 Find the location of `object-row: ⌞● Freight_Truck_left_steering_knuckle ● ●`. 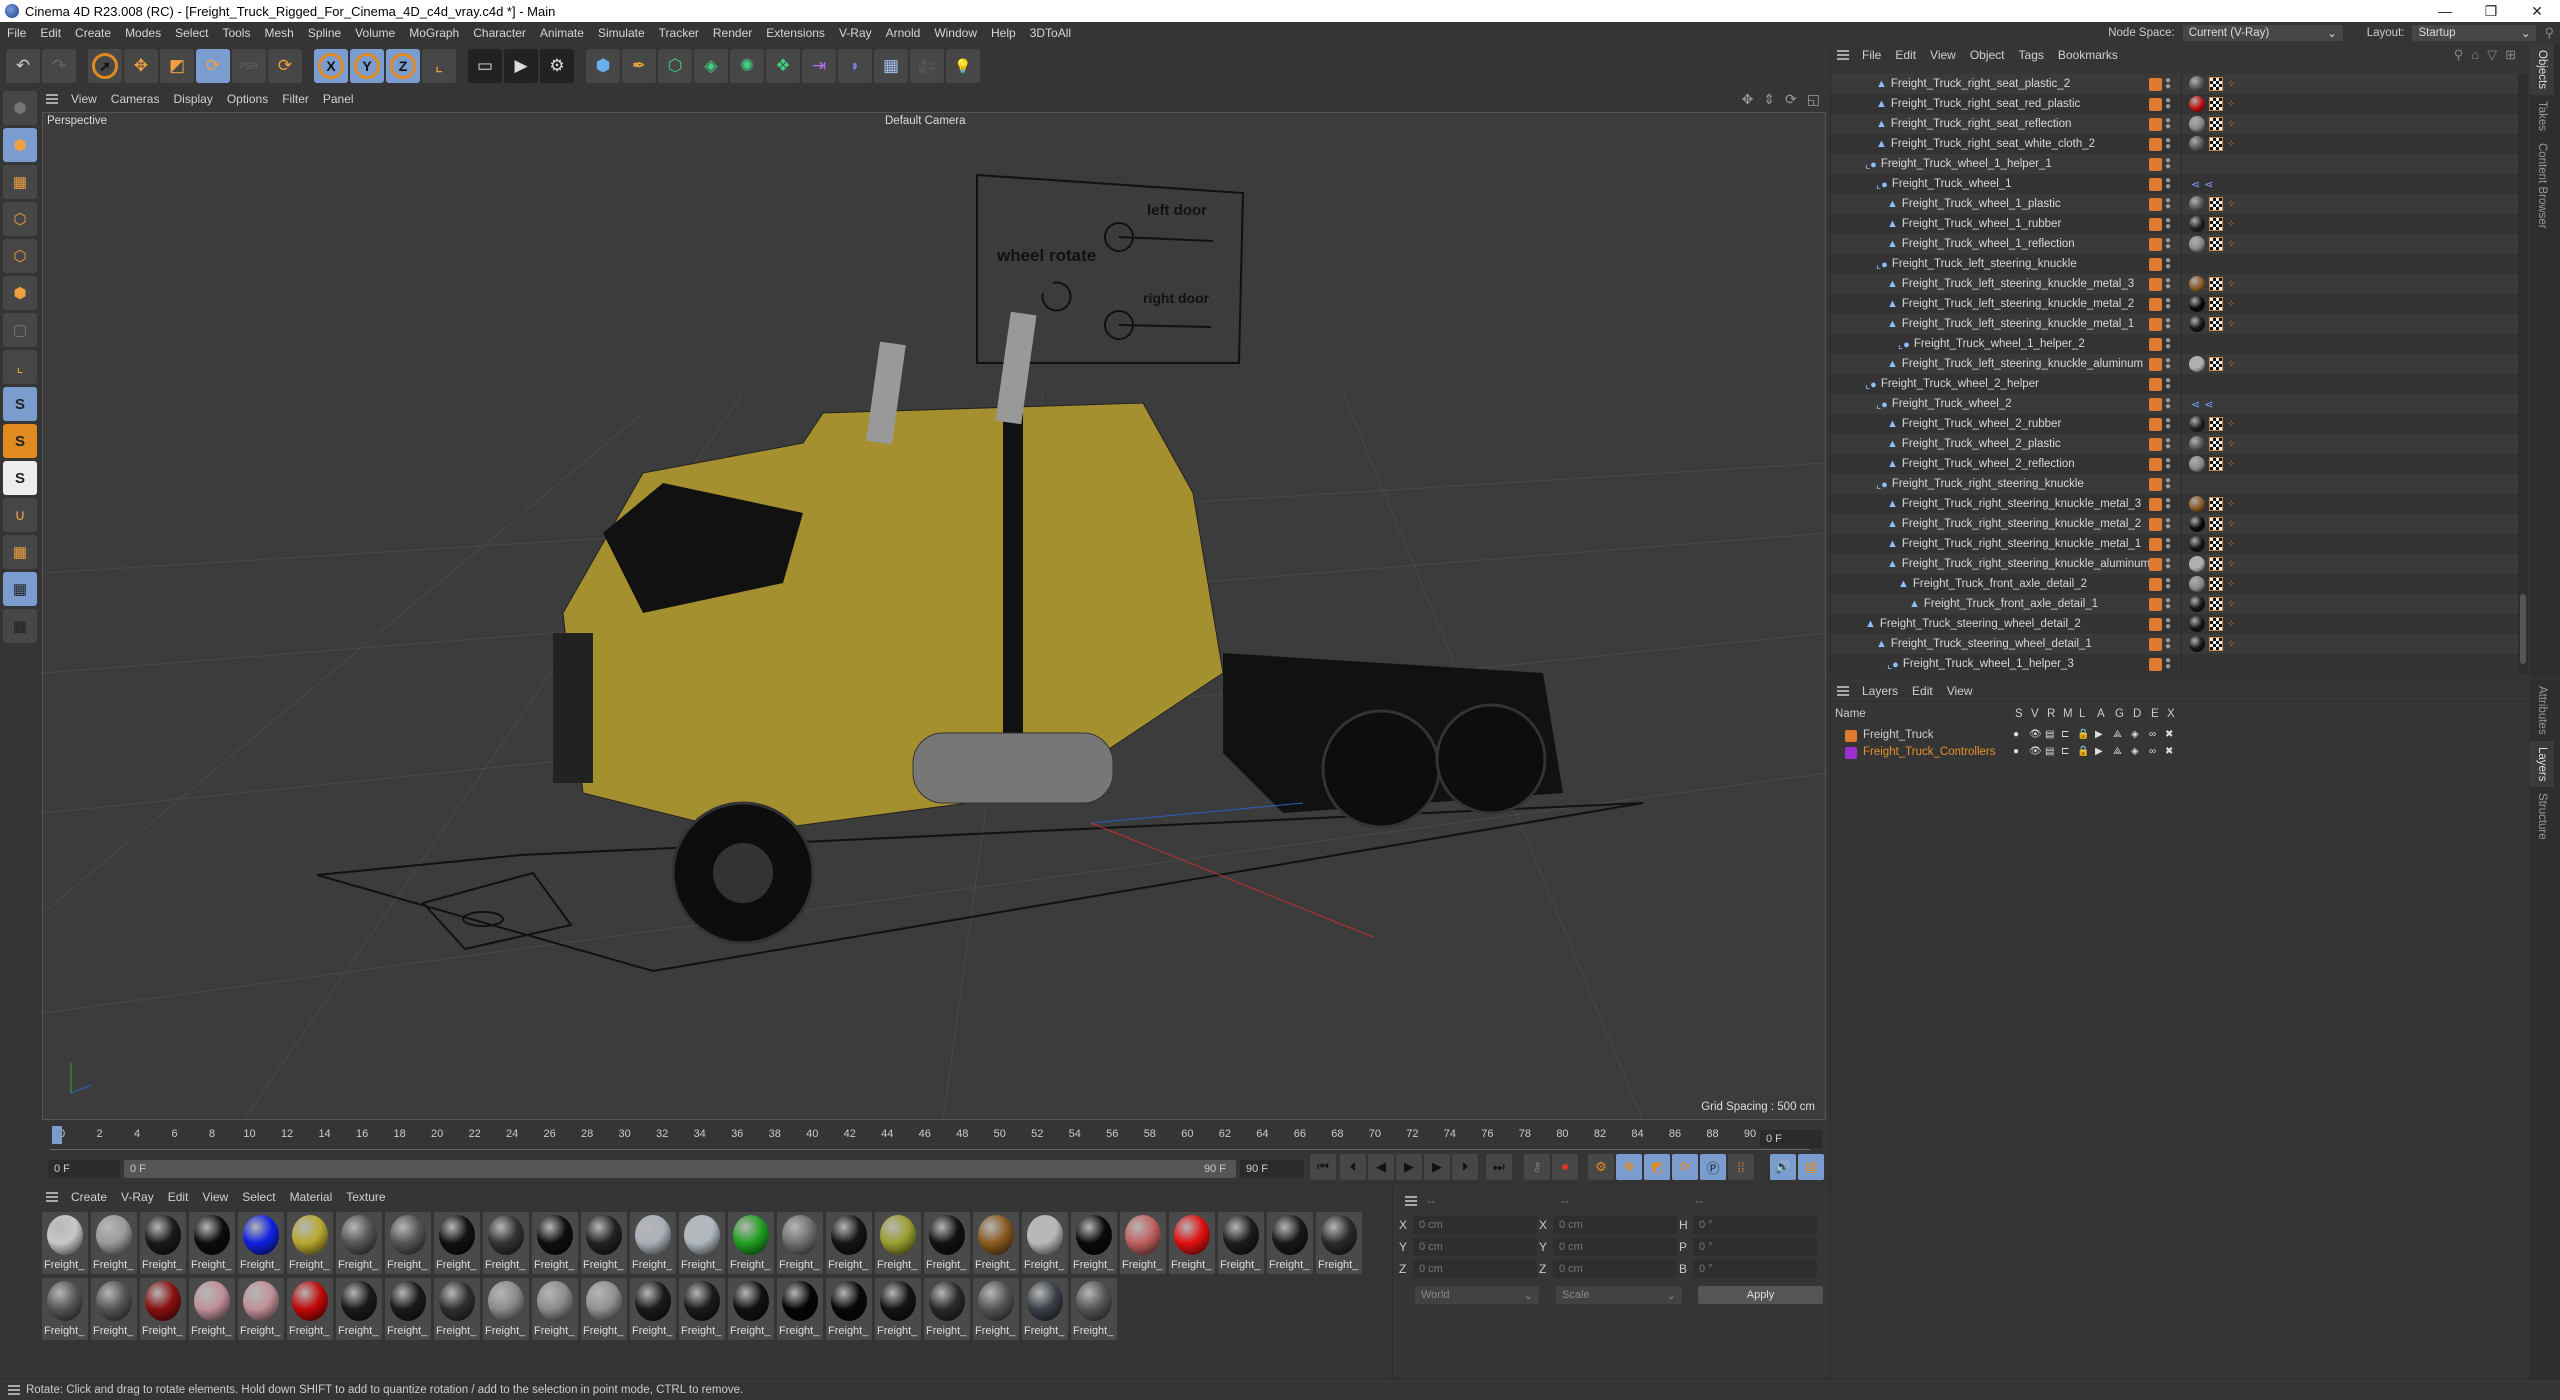

object-row: ⌞● Freight_Truck_left_steering_knuckle ● ● is located at coordinates (2176, 264).